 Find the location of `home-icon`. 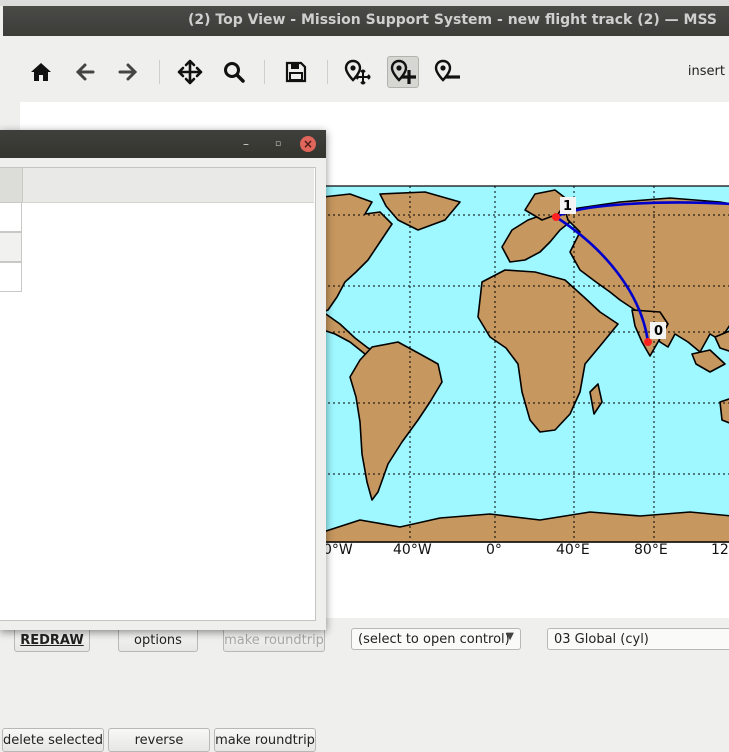

home-icon is located at coordinates (41, 72).